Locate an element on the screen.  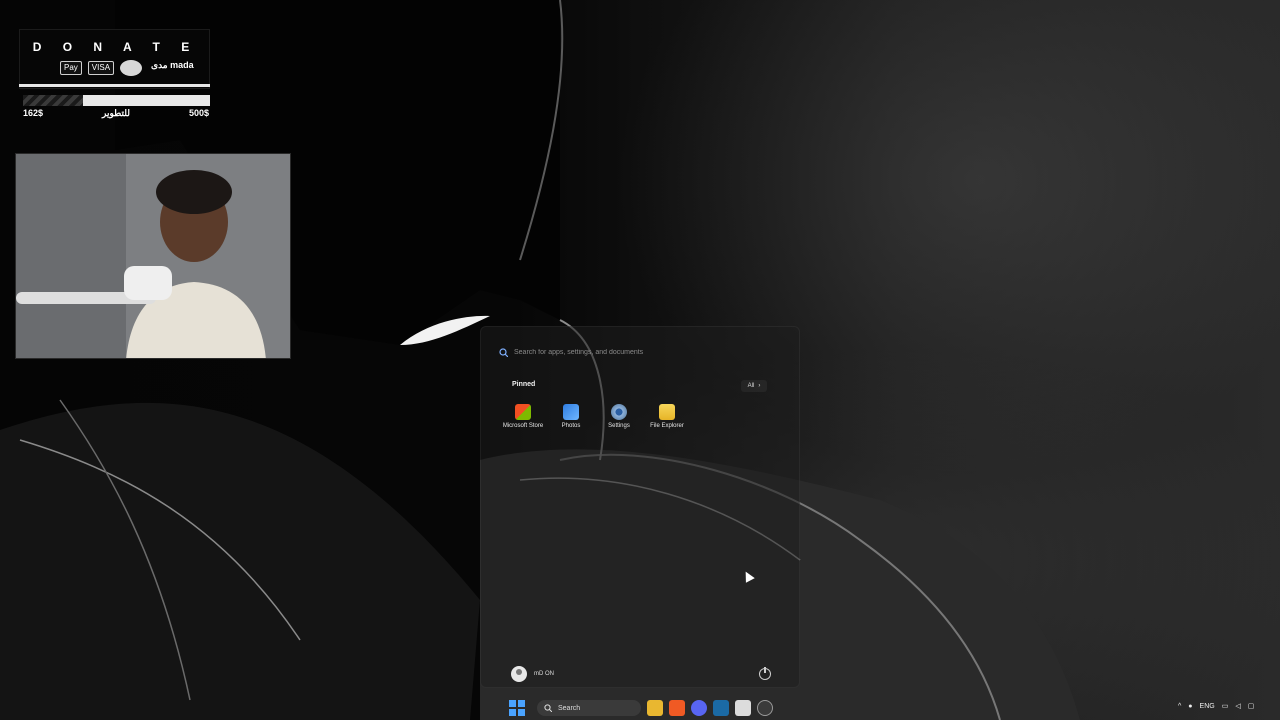
taskbar: Search ^ ● ENG ▭ ◁ ▢ is located at coordinates (640, 708).